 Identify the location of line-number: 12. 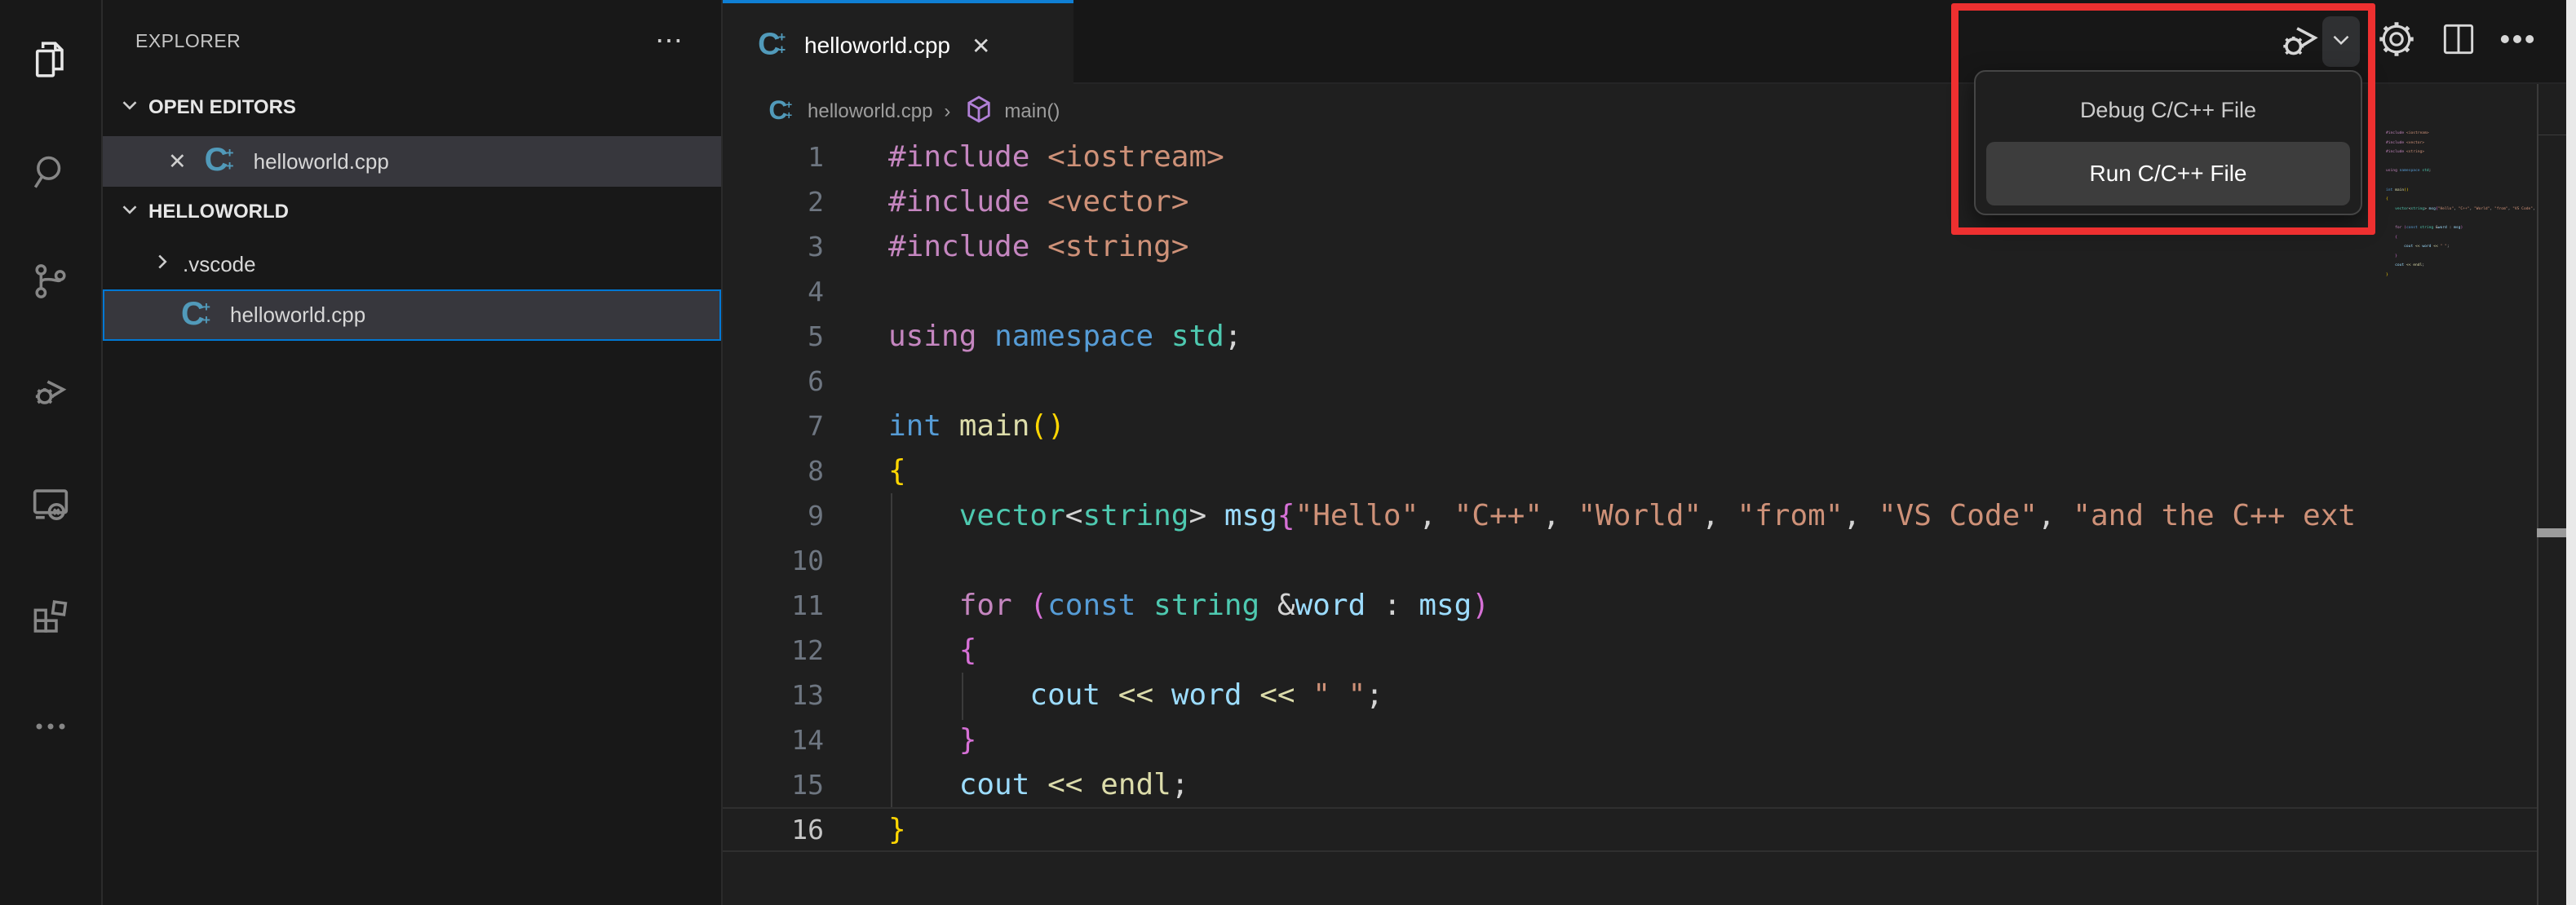
(807, 650).